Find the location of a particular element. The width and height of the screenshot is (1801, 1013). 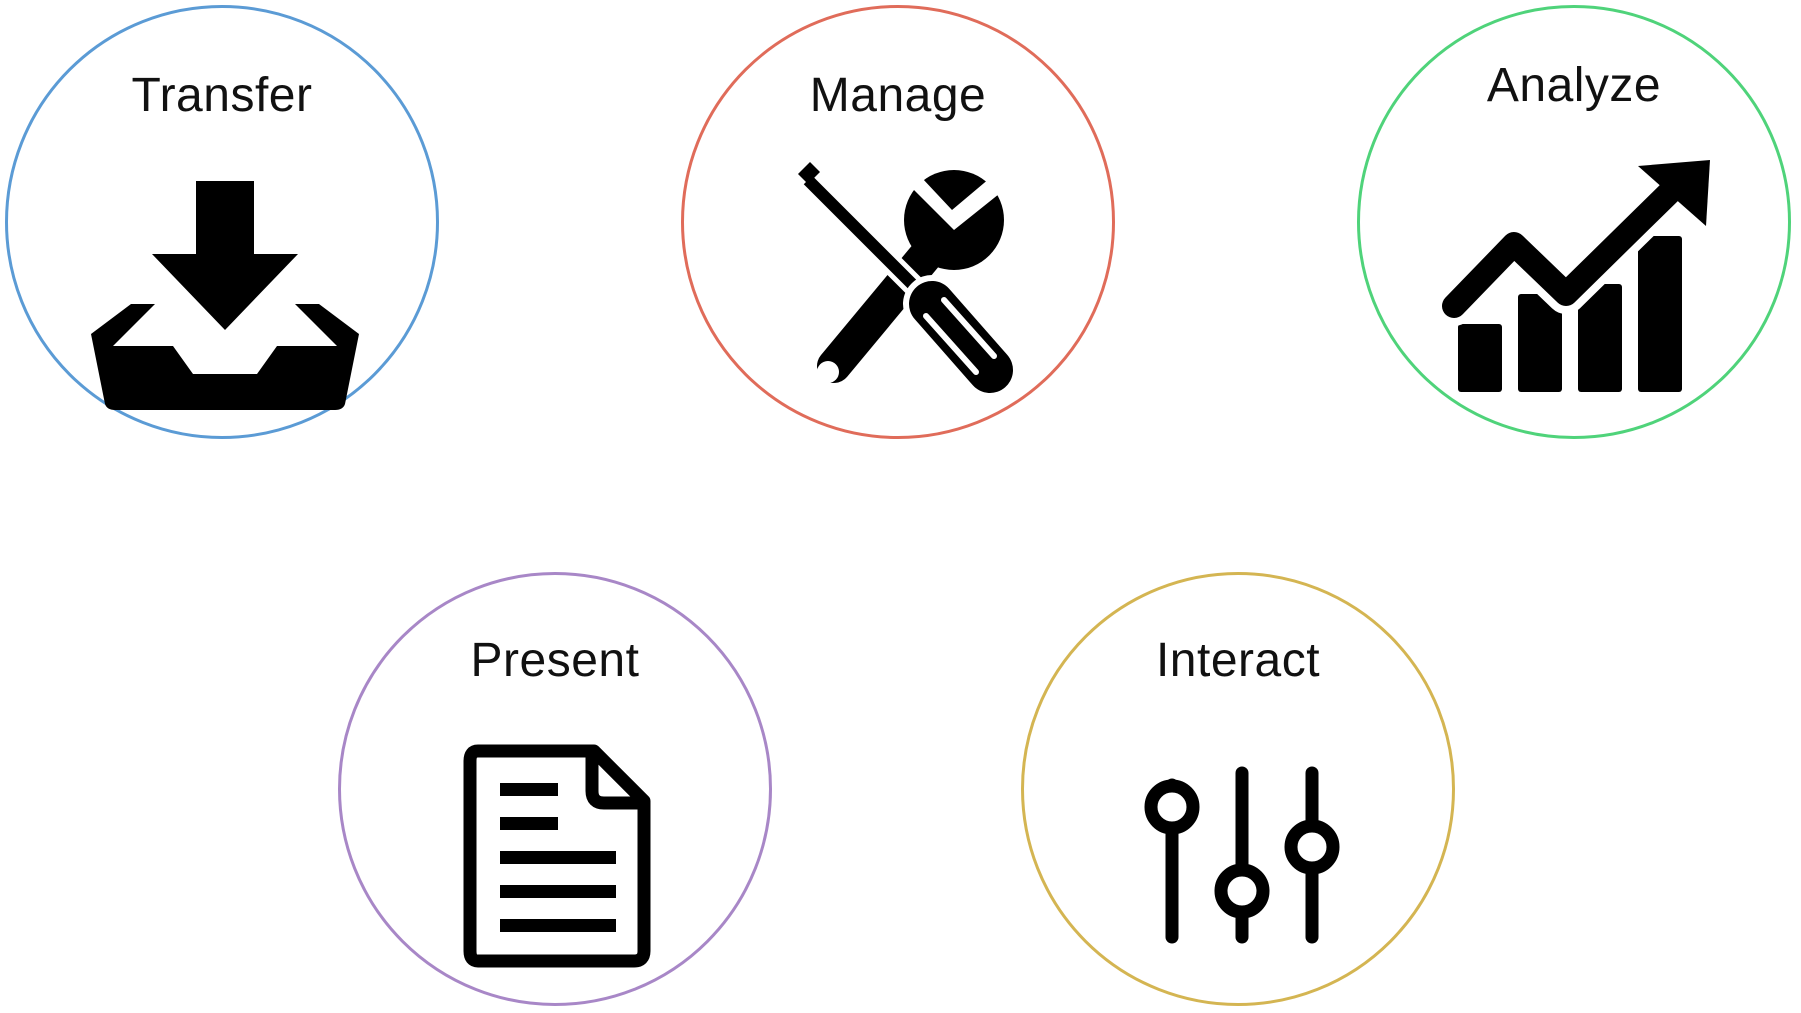

manage-circle: Manage is located at coordinates (898, 222).